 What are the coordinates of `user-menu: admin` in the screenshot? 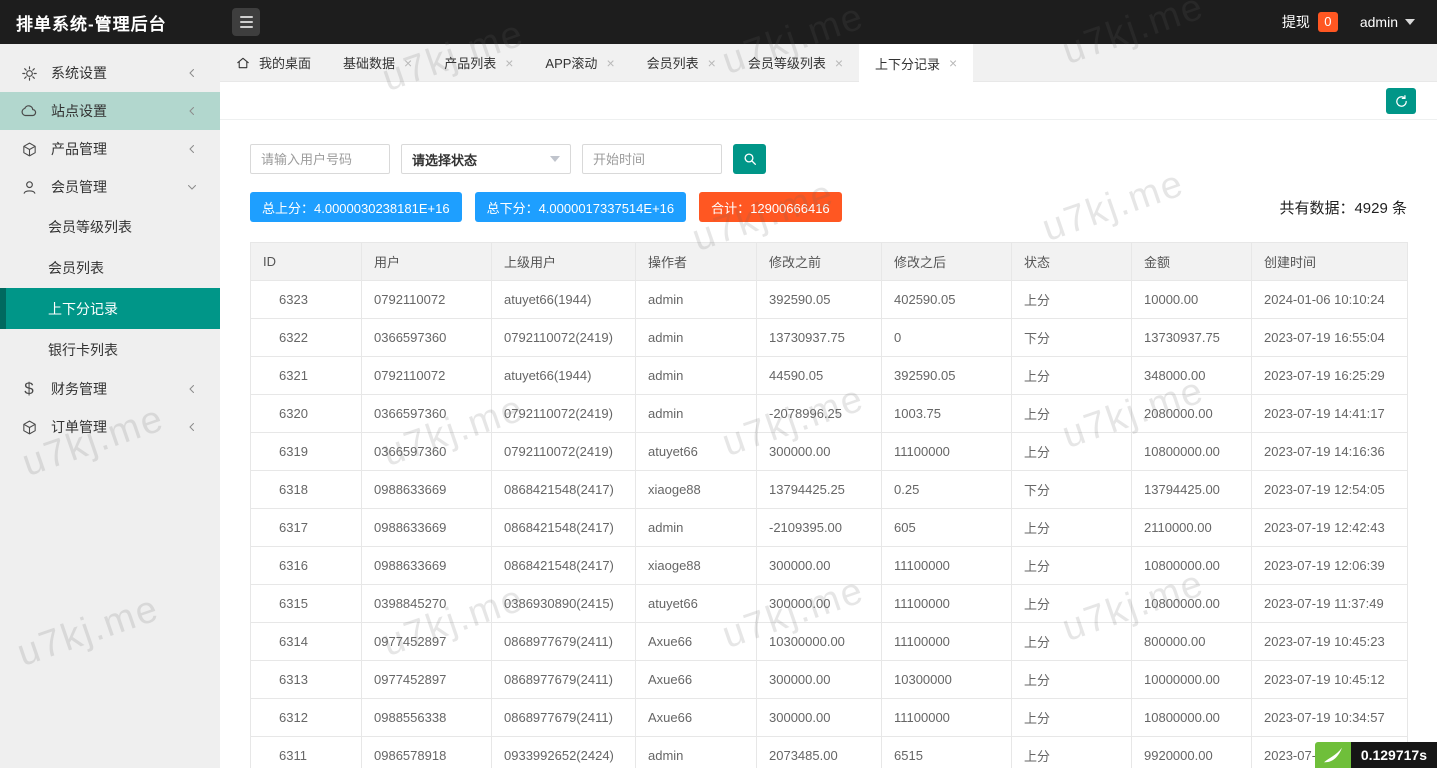 It's located at (1387, 22).